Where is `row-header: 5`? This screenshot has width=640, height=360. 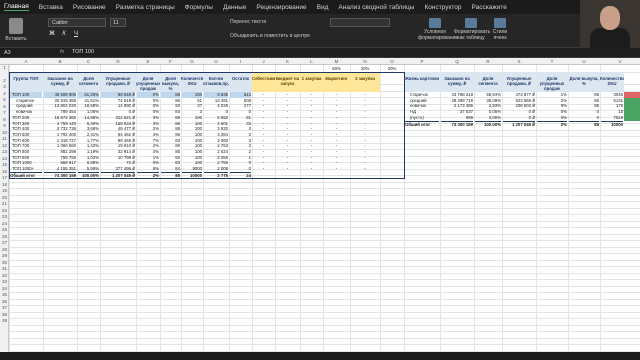 row-header: 5 is located at coordinates (4, 99).